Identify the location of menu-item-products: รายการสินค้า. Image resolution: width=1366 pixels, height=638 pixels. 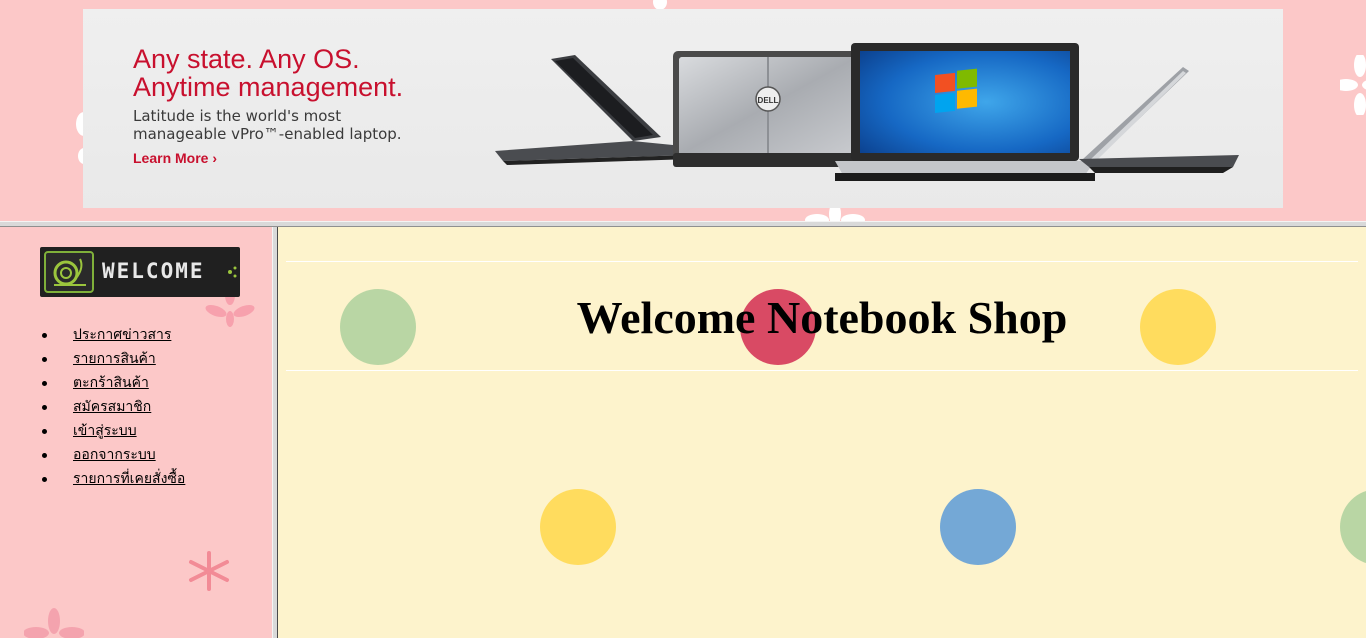
(113, 359).